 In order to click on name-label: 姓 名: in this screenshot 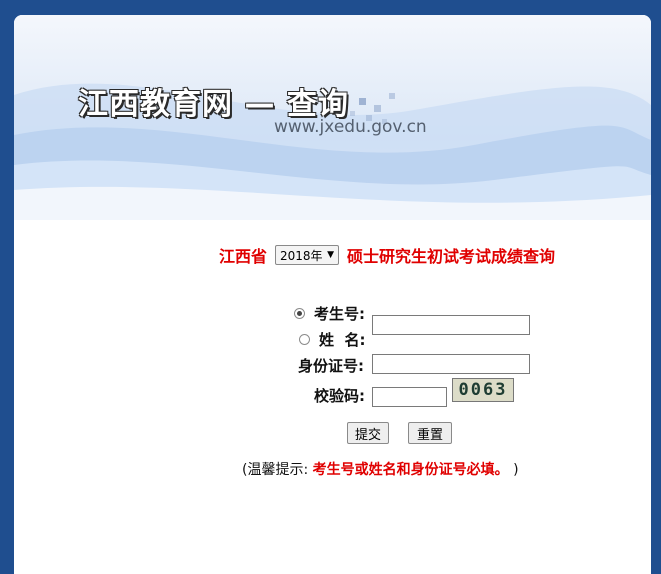, I will do `click(342, 340)`.